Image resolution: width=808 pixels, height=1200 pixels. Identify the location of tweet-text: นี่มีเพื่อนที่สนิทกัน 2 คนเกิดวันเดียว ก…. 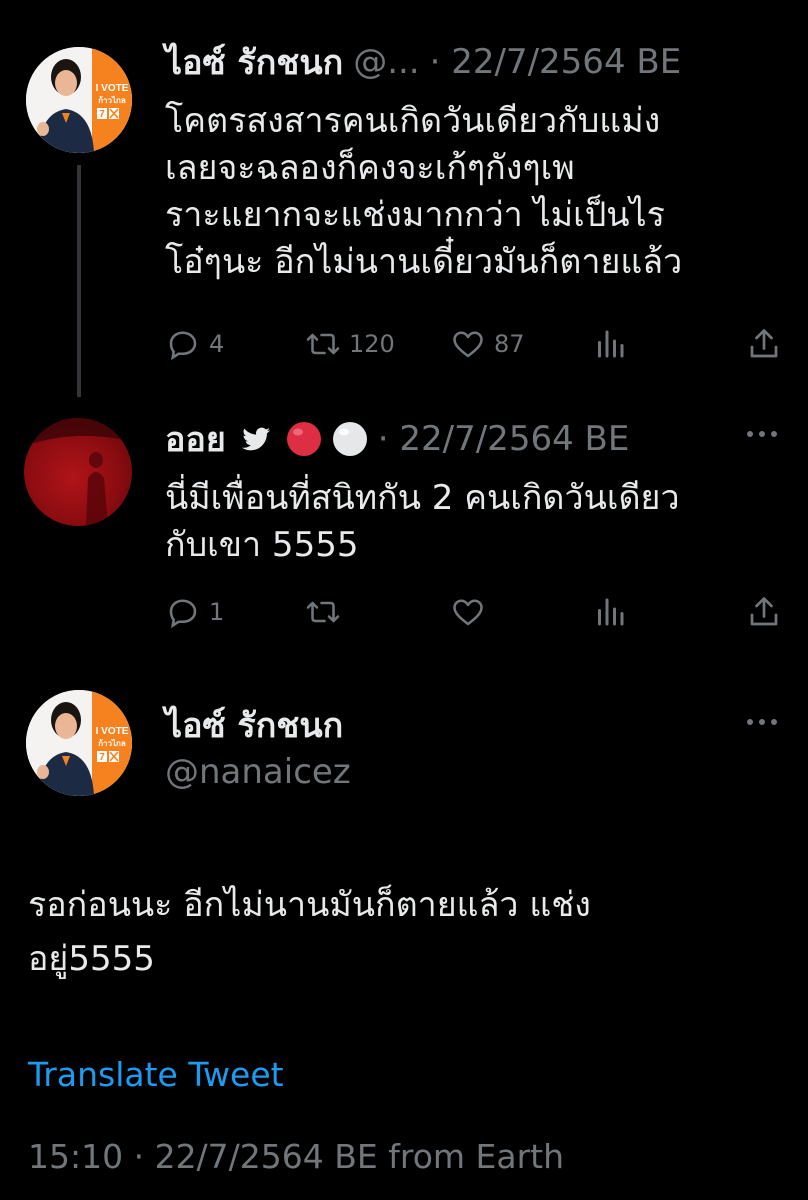
(422, 522).